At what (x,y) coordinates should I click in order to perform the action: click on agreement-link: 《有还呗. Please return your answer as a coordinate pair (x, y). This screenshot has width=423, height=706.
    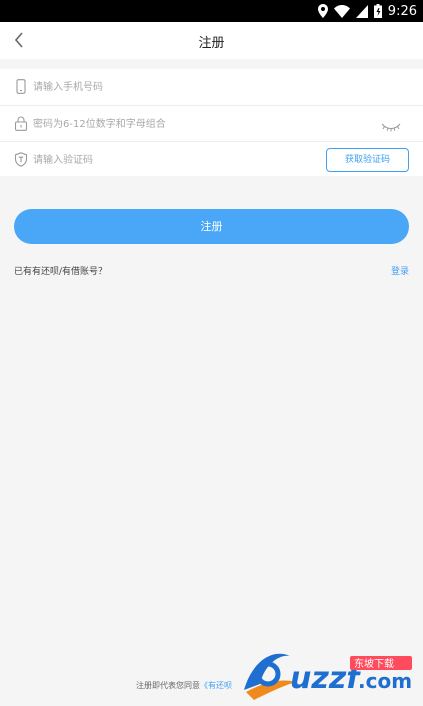
    Looking at the image, I should click on (216, 685).